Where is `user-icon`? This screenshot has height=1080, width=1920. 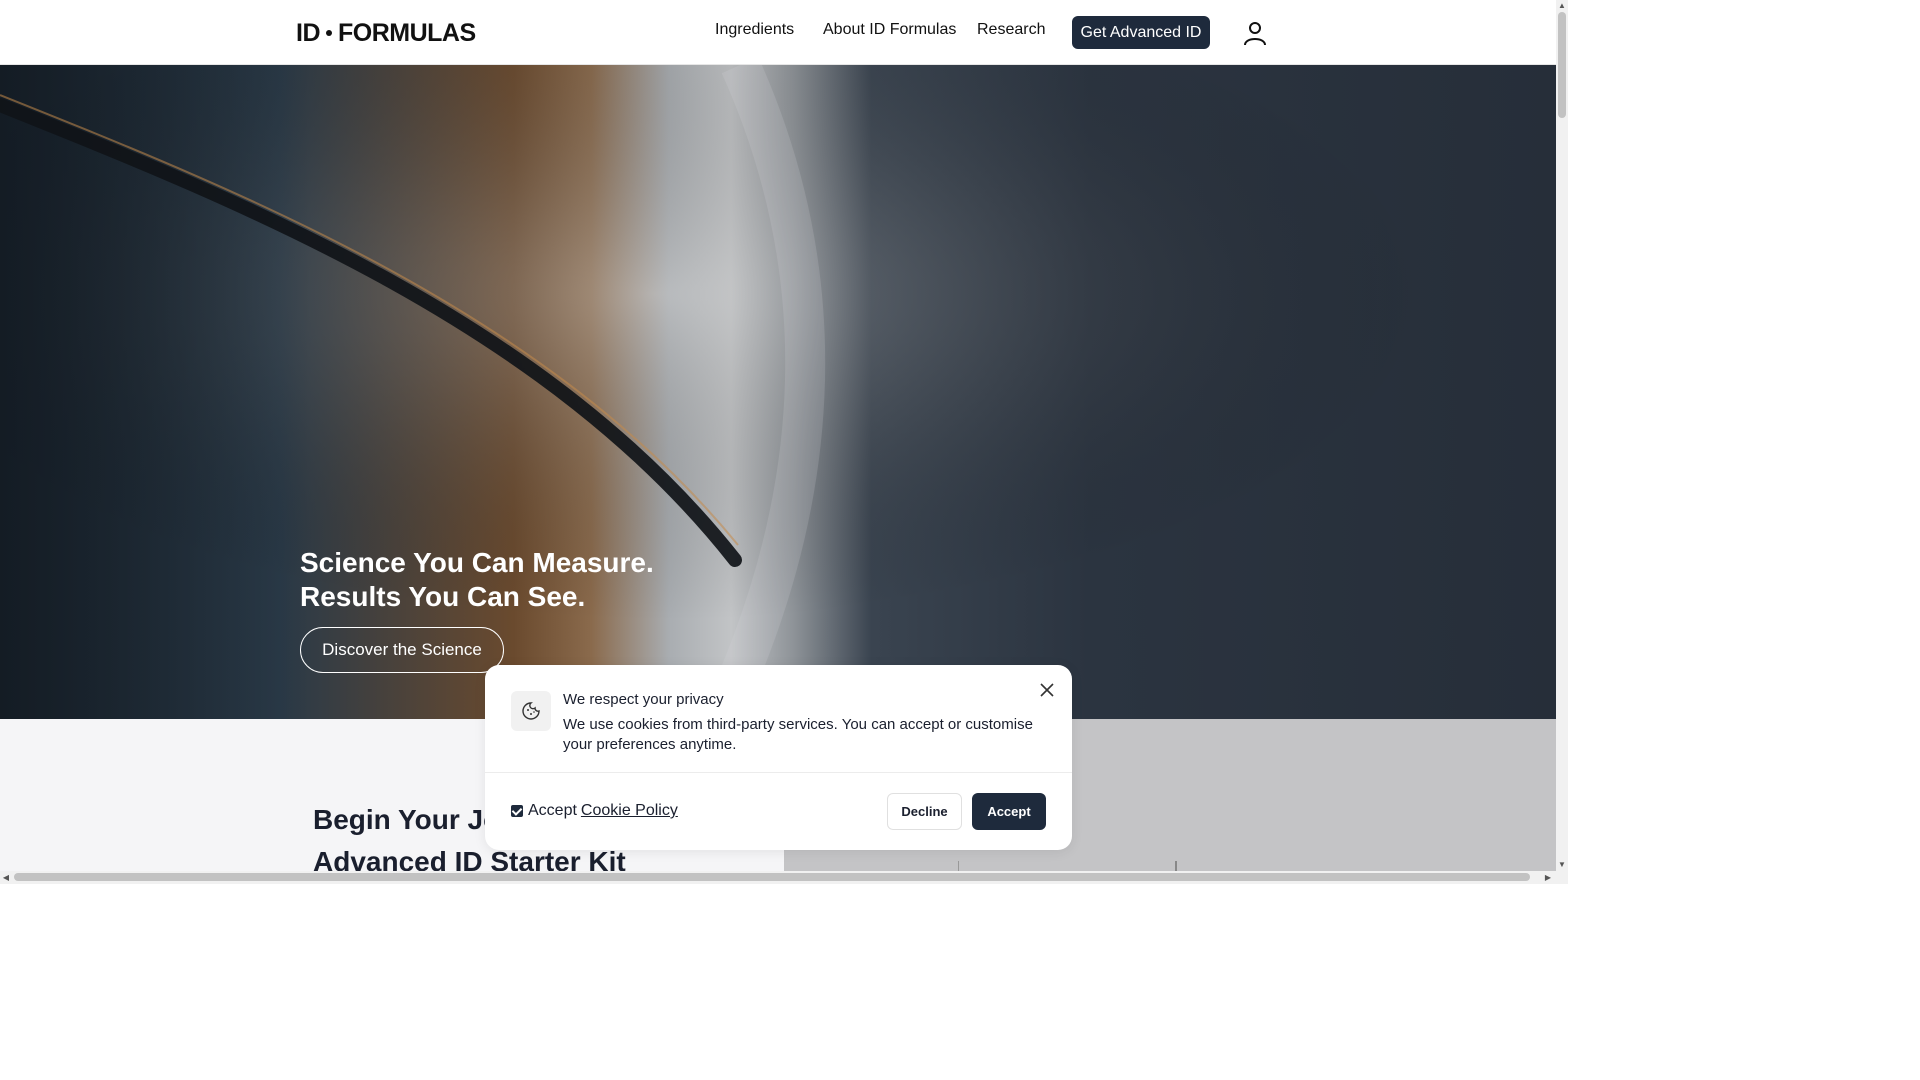
user-icon is located at coordinates (1255, 33).